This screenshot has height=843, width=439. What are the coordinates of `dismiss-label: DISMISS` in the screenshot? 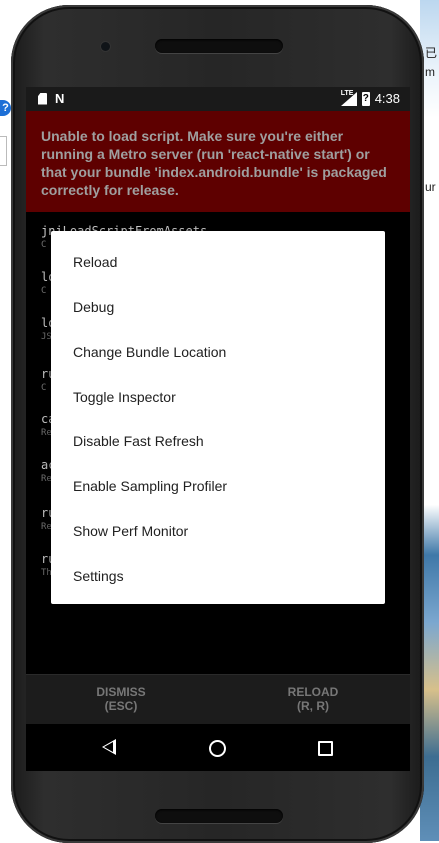 It's located at (121, 692).